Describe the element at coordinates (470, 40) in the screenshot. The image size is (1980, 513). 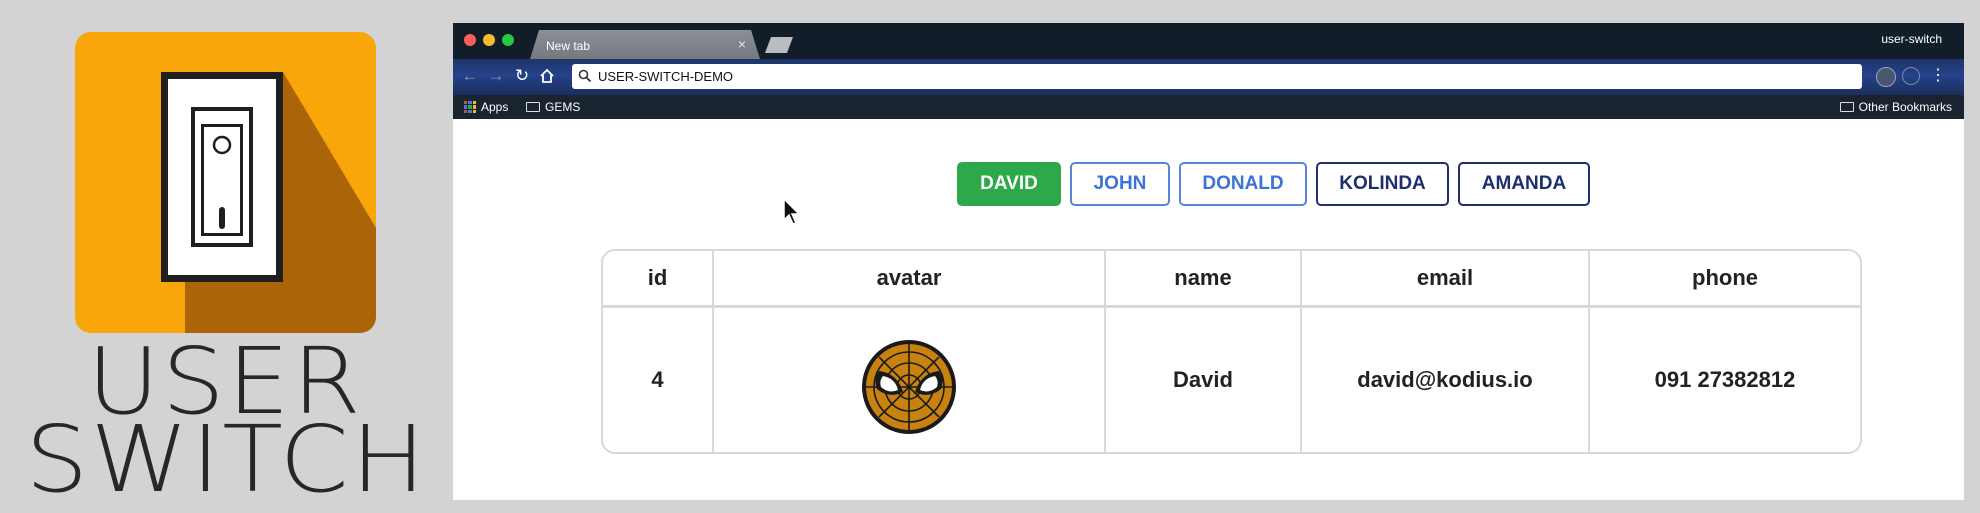
I see `close-window-button` at that location.